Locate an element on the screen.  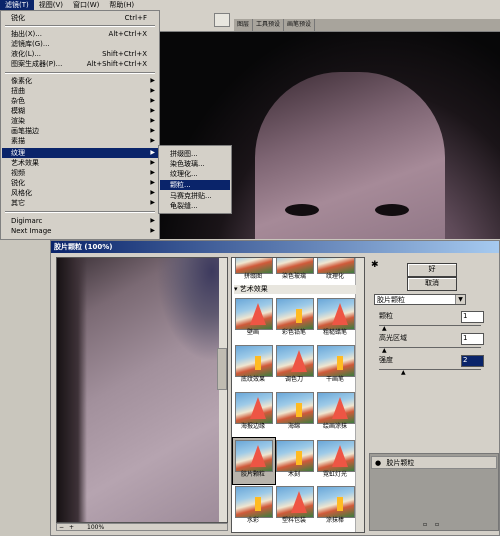
zoom-bar: − + 100% is located at coordinates (142, 527).